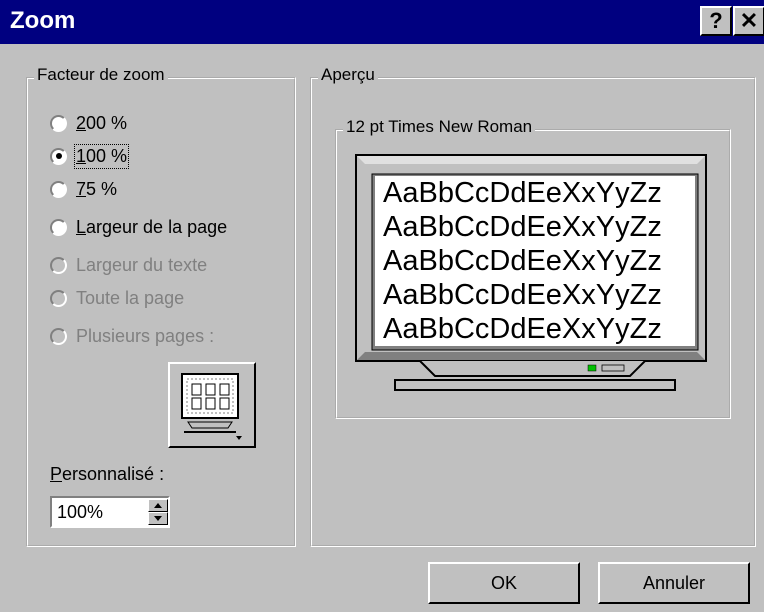 This screenshot has height=612, width=764. Describe the element at coordinates (43, 20) in the screenshot. I see `window-title: Zoom` at that location.